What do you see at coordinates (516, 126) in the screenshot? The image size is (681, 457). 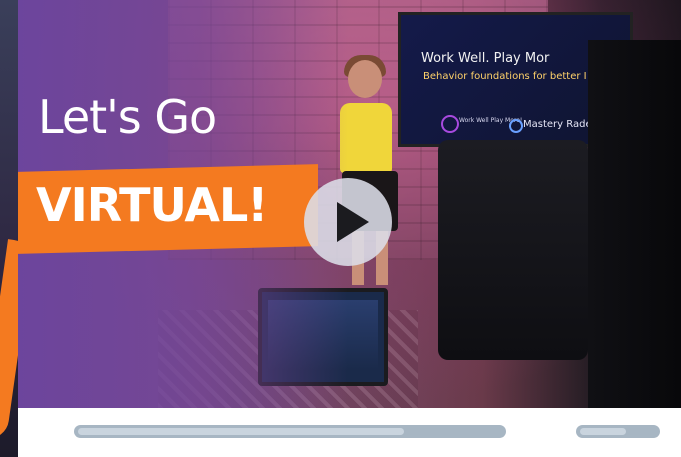 I see `logo-circle-icon` at bounding box center [516, 126].